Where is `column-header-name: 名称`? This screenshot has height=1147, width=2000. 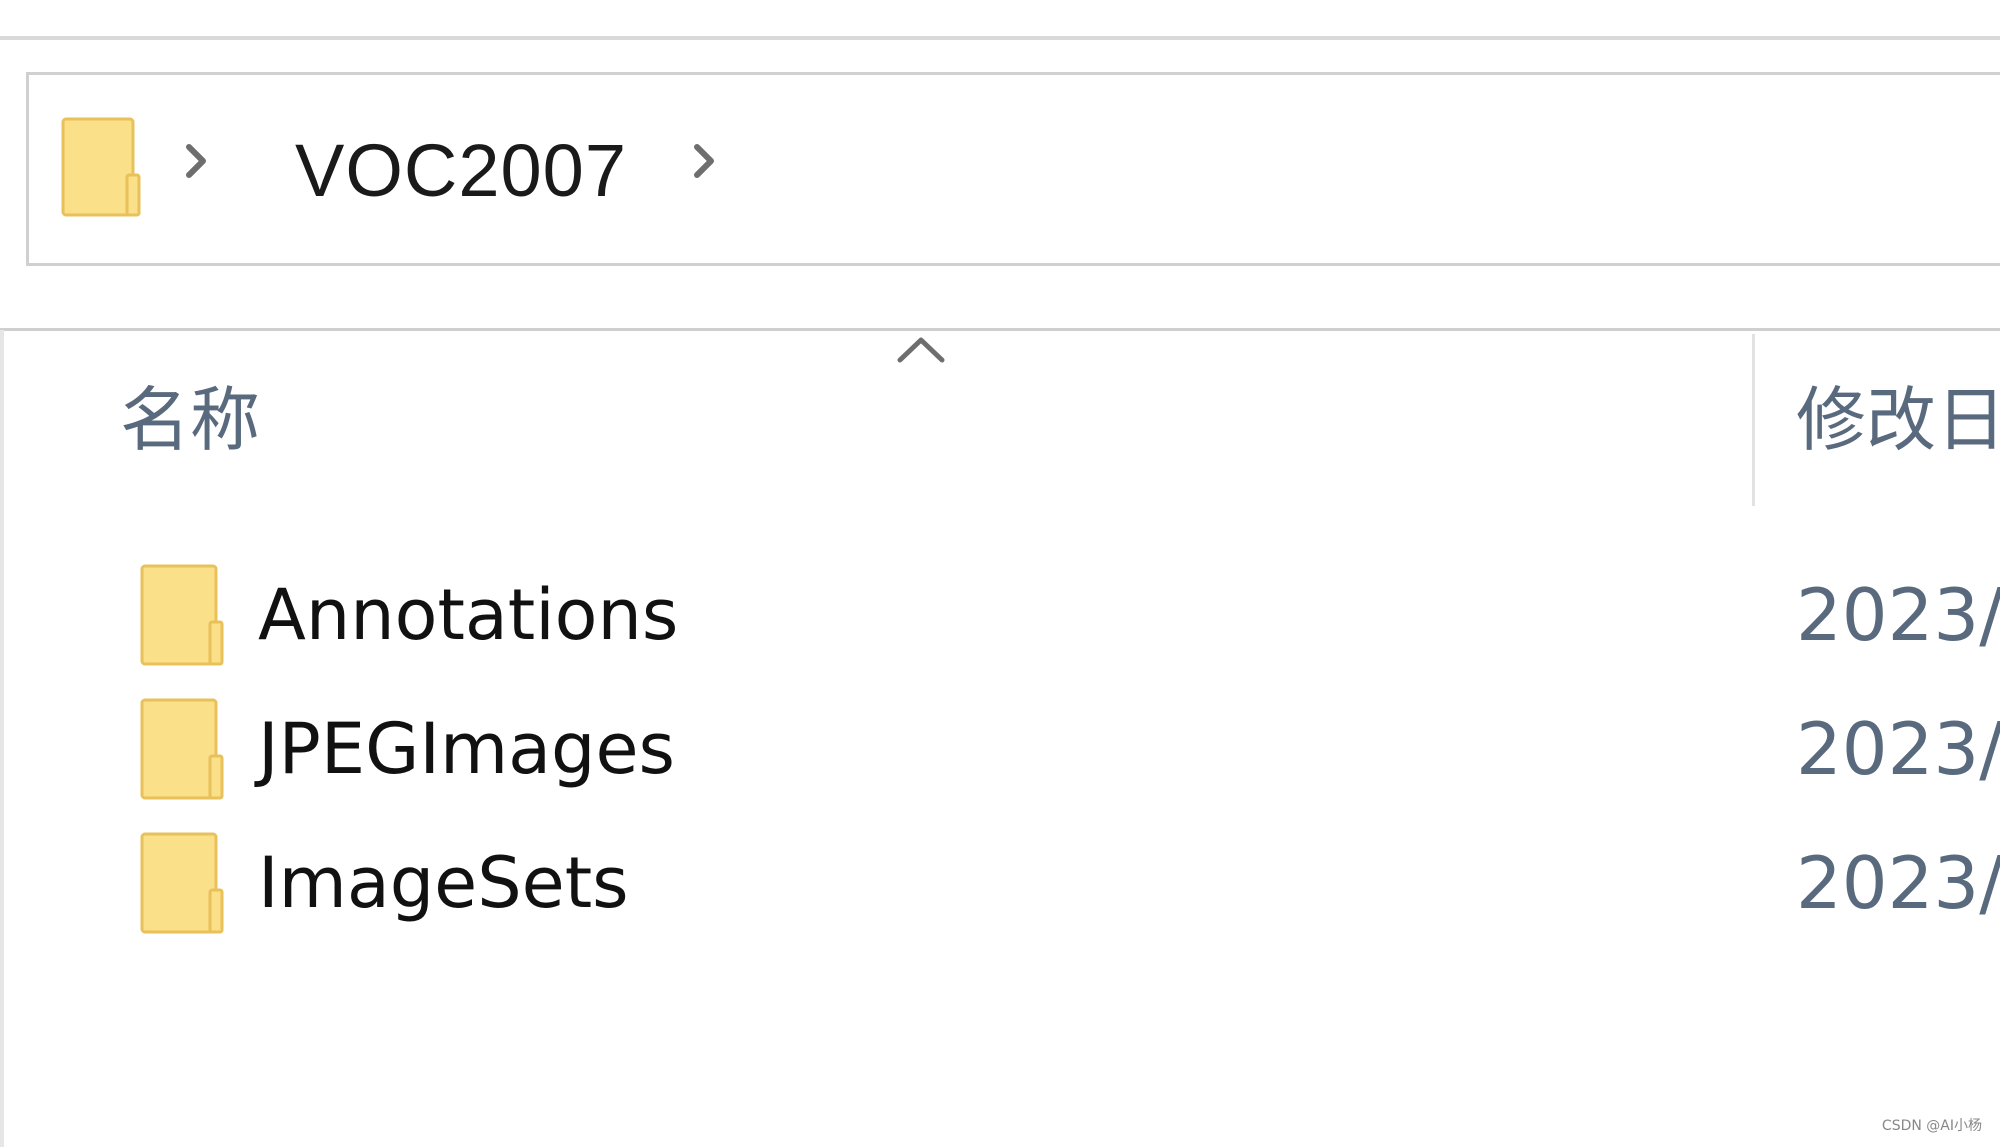
column-header-name: 名称 is located at coordinates (190, 420).